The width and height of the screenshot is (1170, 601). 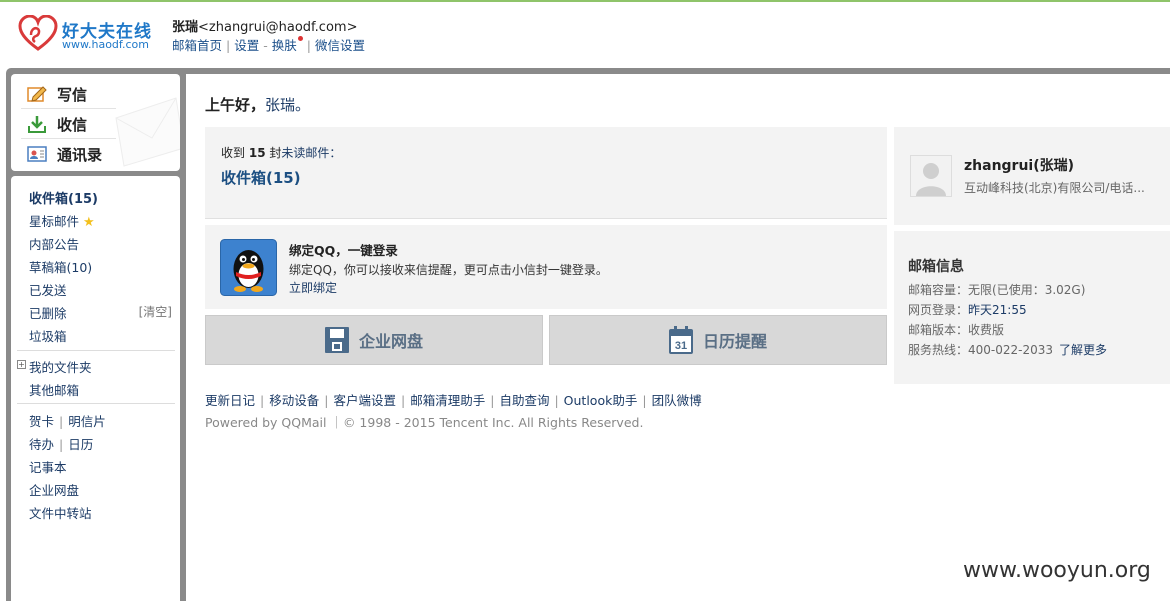 What do you see at coordinates (38, 33) in the screenshot?
I see `heart-logo-icon` at bounding box center [38, 33].